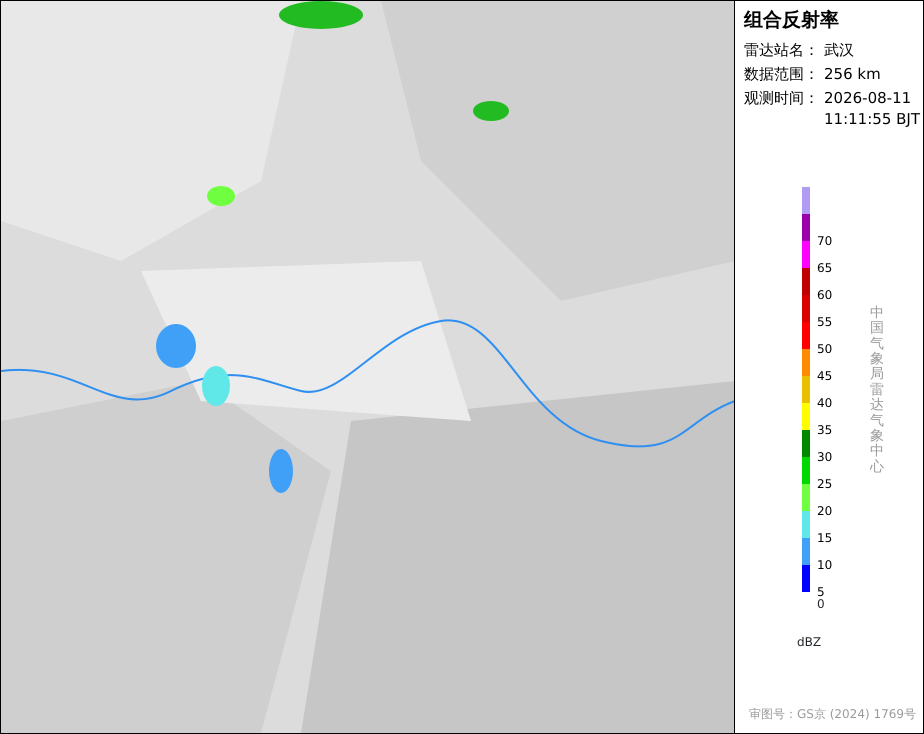  I want to click on field-label: 雷达站名：, so click(782, 50).